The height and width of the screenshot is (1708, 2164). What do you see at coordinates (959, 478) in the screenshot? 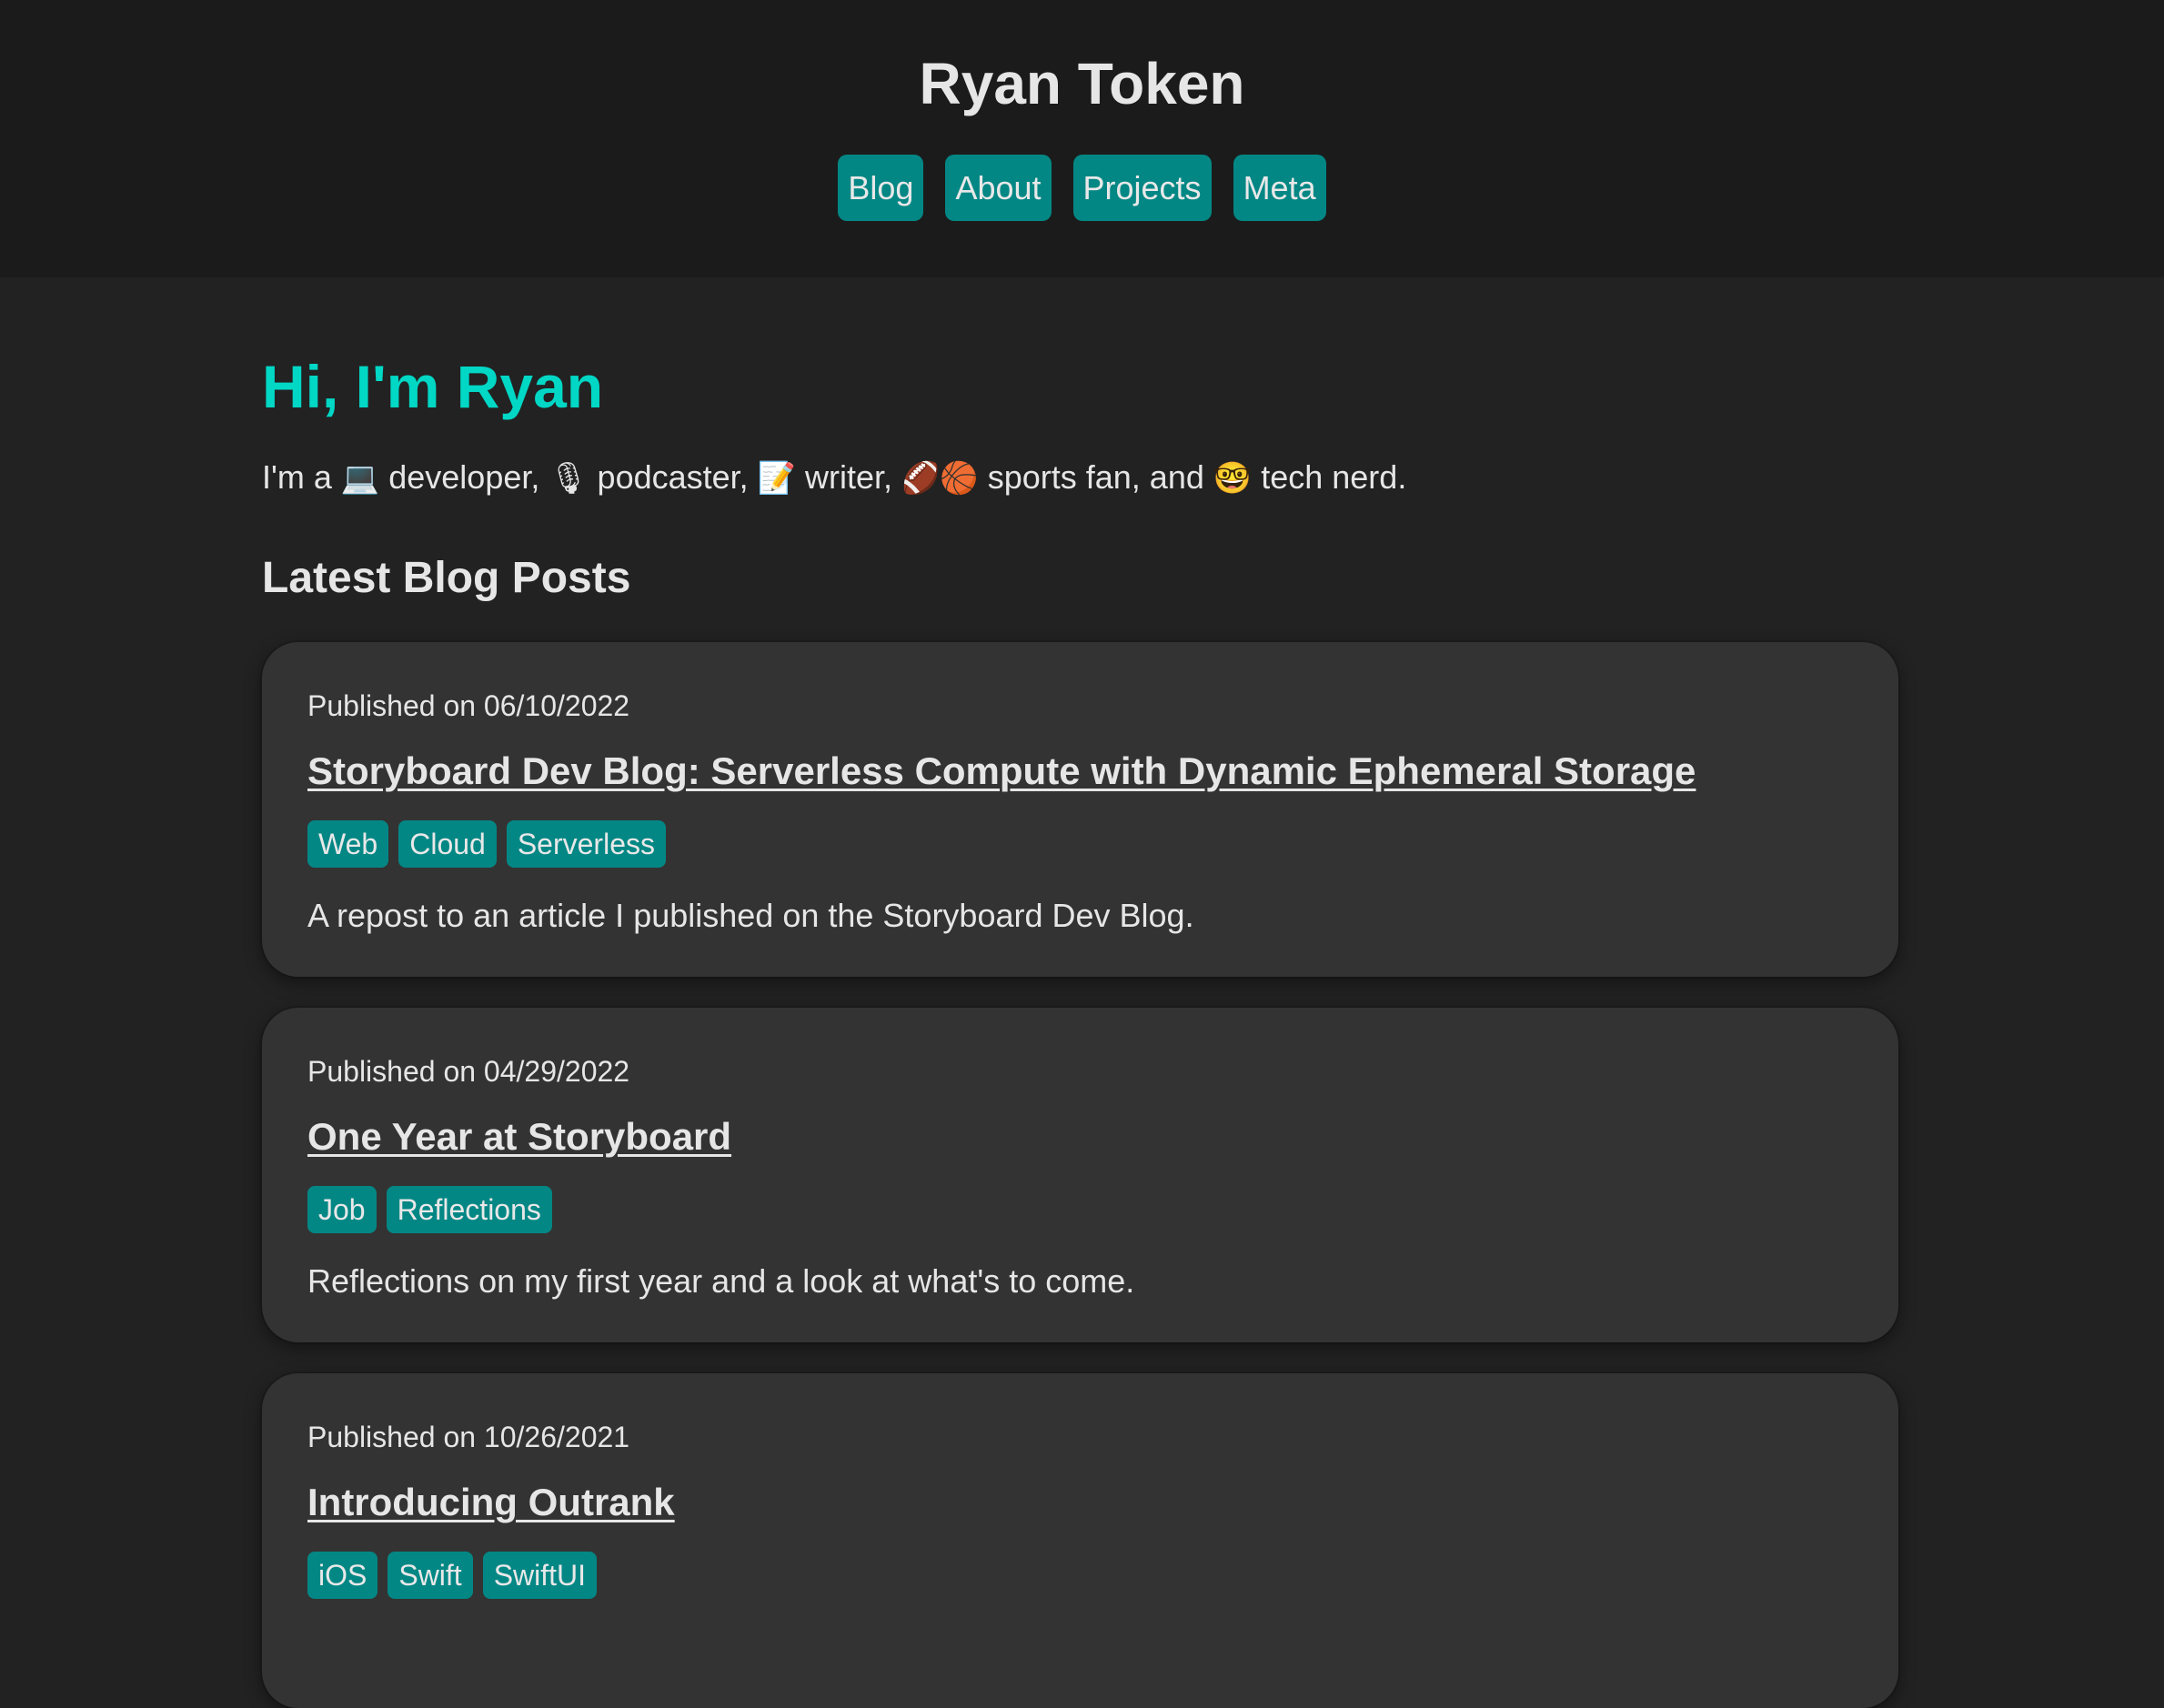
I see `basketball-icon: 🏀` at bounding box center [959, 478].